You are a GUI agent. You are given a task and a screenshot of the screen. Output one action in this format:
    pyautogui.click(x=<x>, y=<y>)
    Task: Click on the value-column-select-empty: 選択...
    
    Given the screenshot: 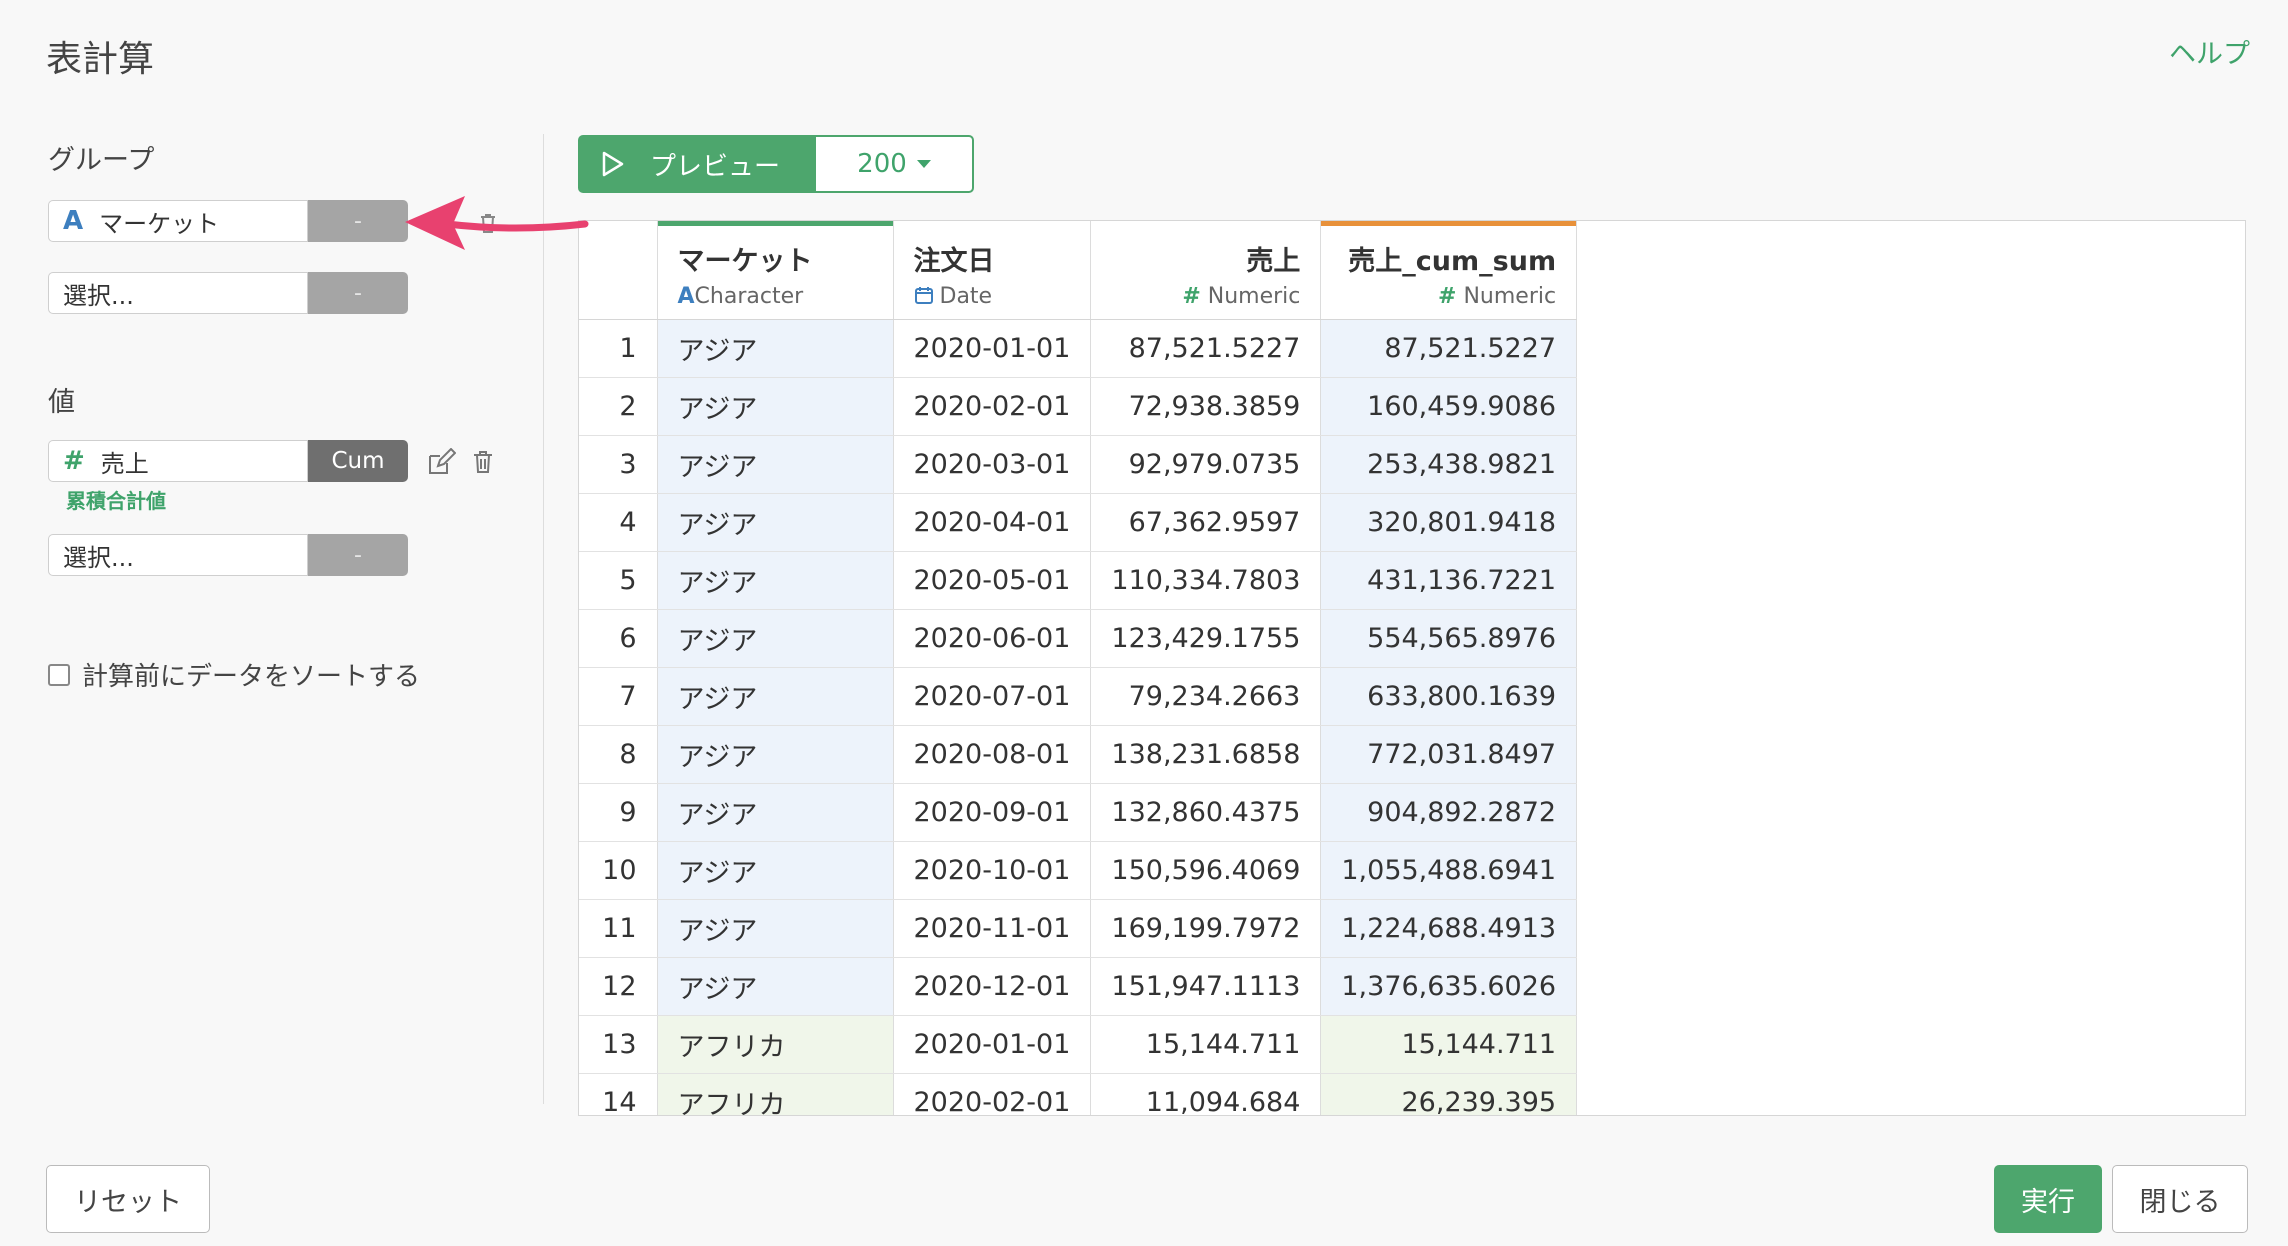 What is the action you would take?
    pyautogui.click(x=178, y=555)
    